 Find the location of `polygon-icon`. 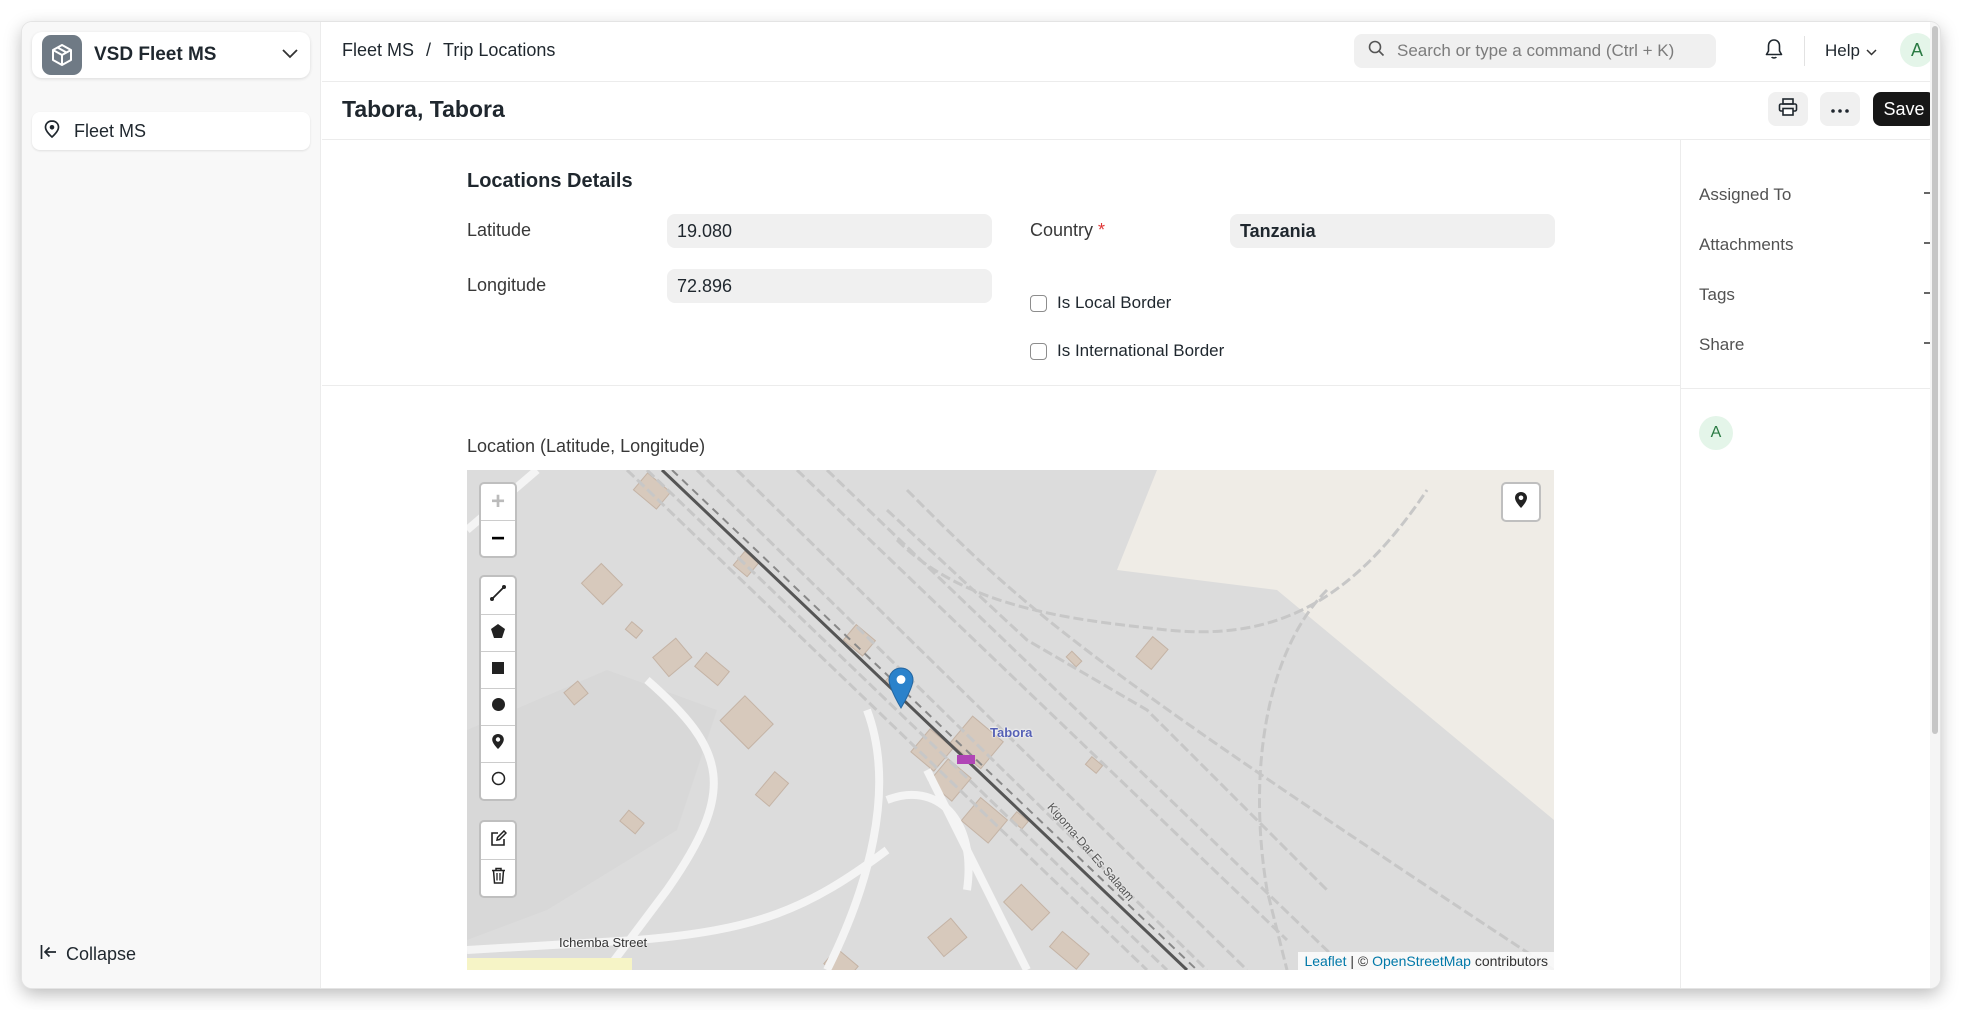

polygon-icon is located at coordinates (498, 633).